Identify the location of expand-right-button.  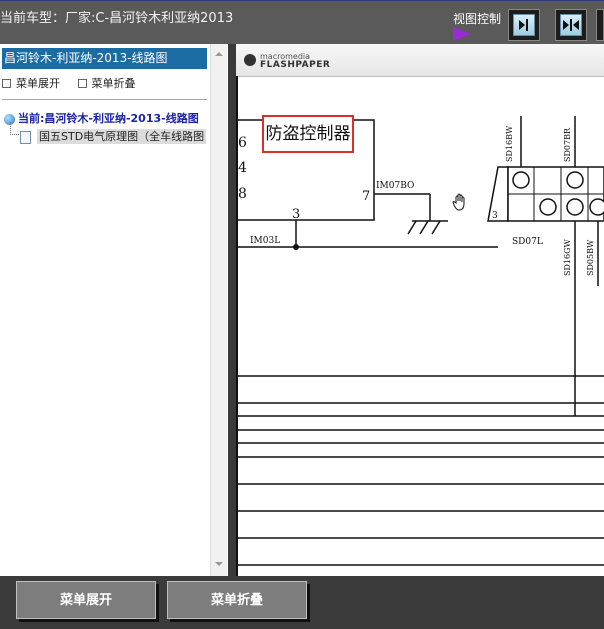
(600, 25).